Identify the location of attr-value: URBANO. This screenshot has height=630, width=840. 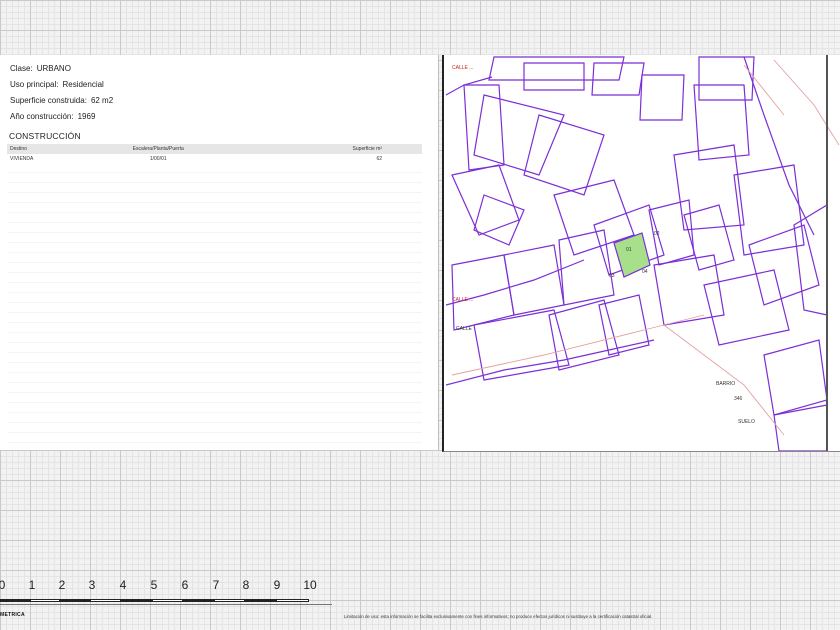
(53, 68).